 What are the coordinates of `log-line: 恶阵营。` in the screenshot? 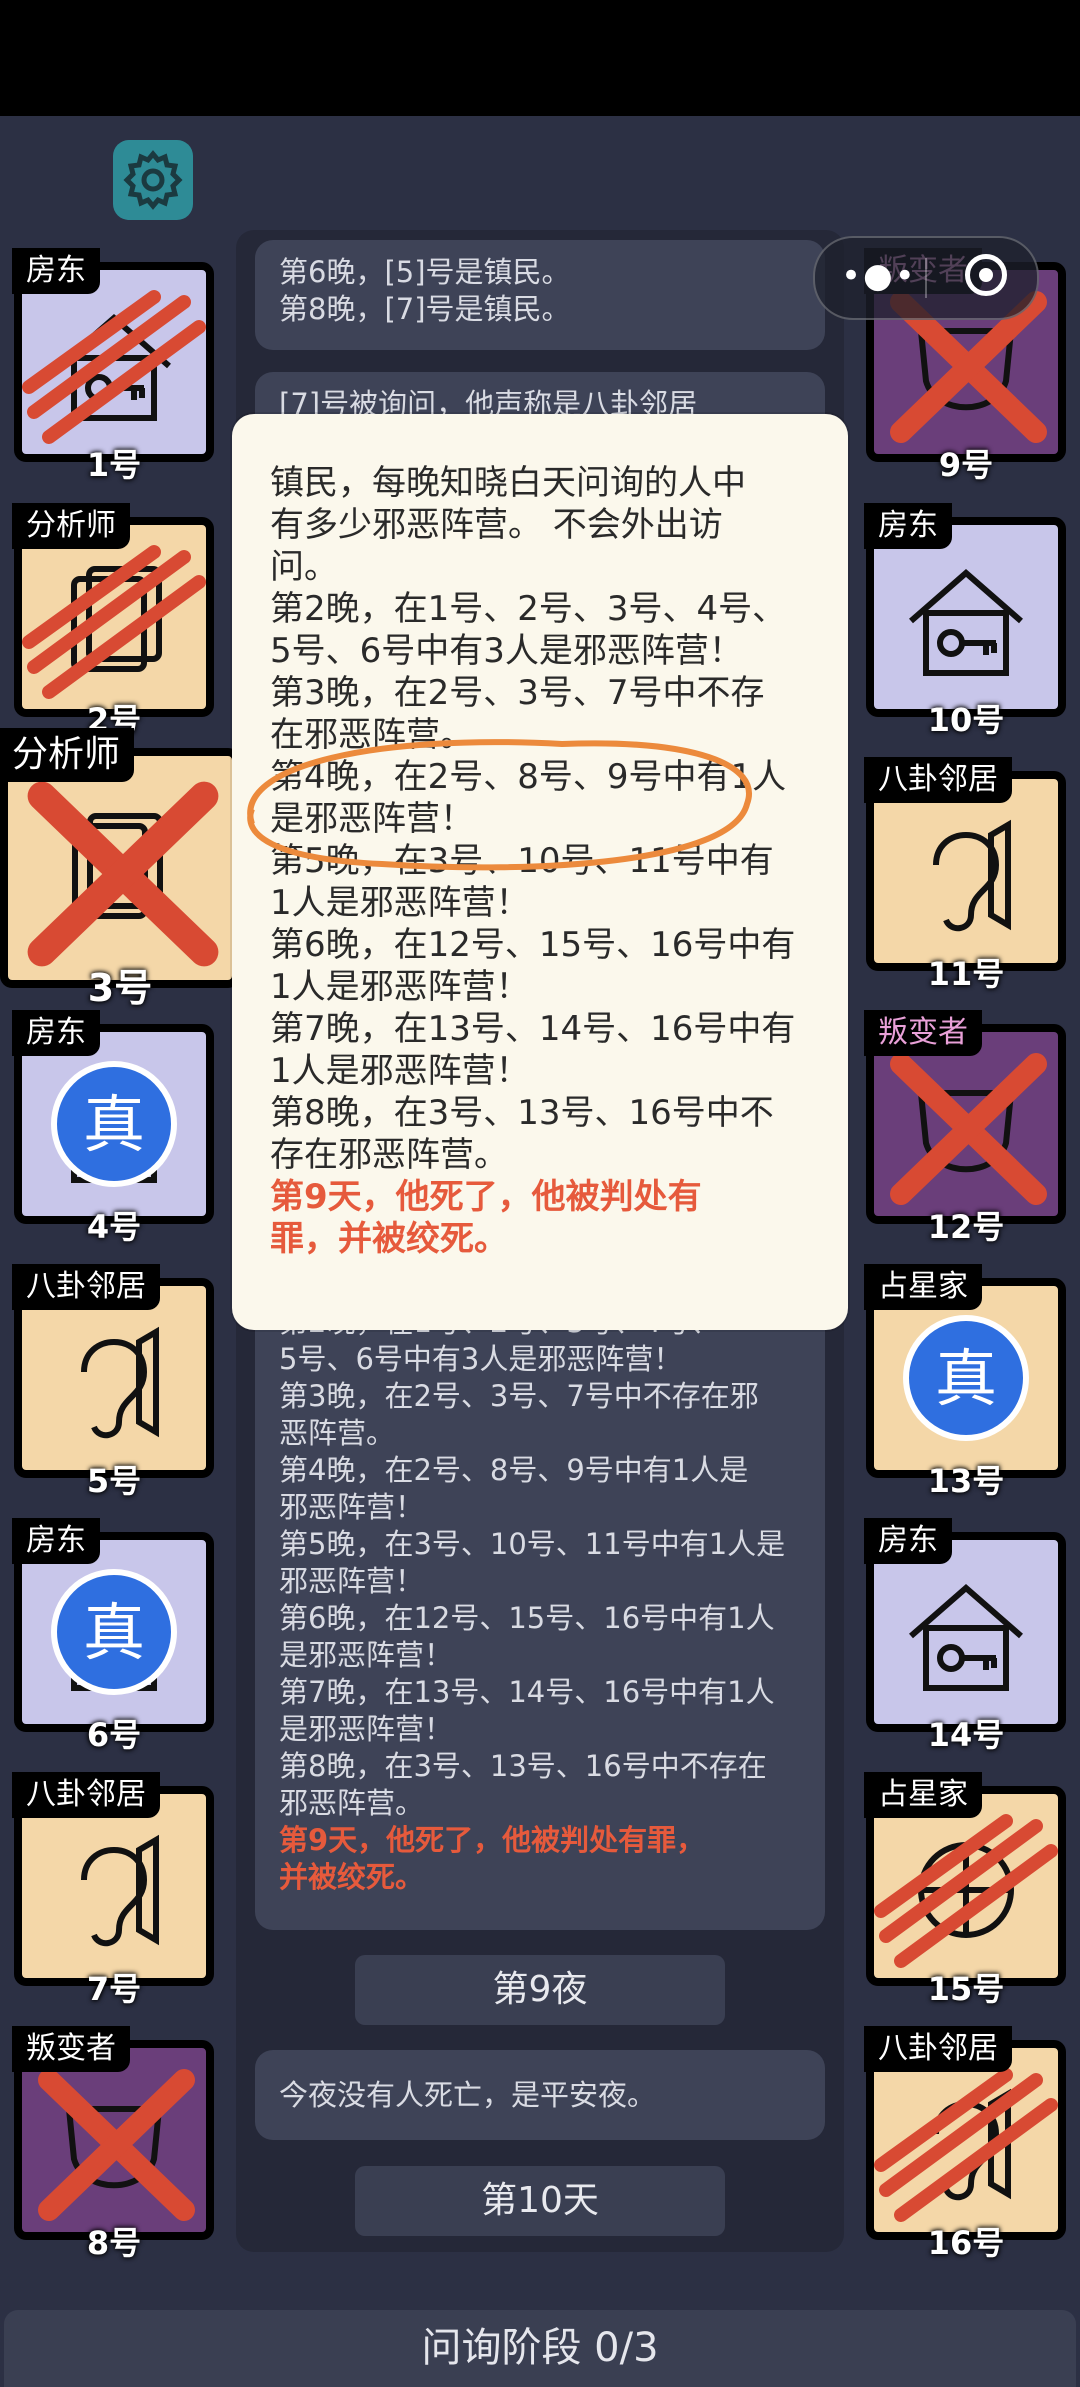 It's located at (337, 1433).